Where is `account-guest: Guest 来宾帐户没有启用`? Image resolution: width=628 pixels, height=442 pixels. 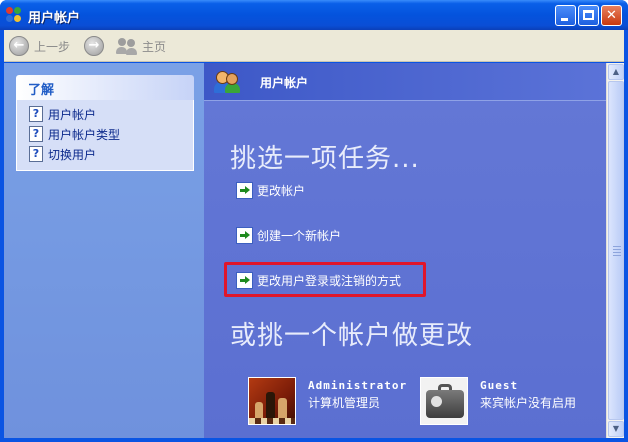 account-guest: Guest 来宾帐户没有启用 is located at coordinates (498, 401).